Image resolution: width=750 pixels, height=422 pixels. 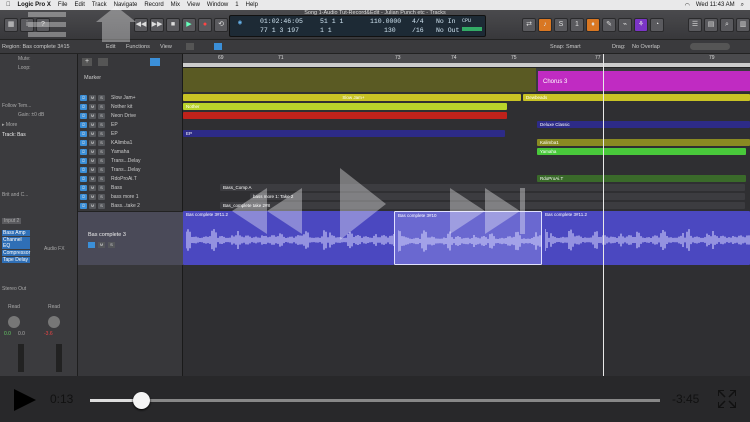 What do you see at coordinates (120, 152) in the screenshot?
I see `track-name: Yamaha` at bounding box center [120, 152].